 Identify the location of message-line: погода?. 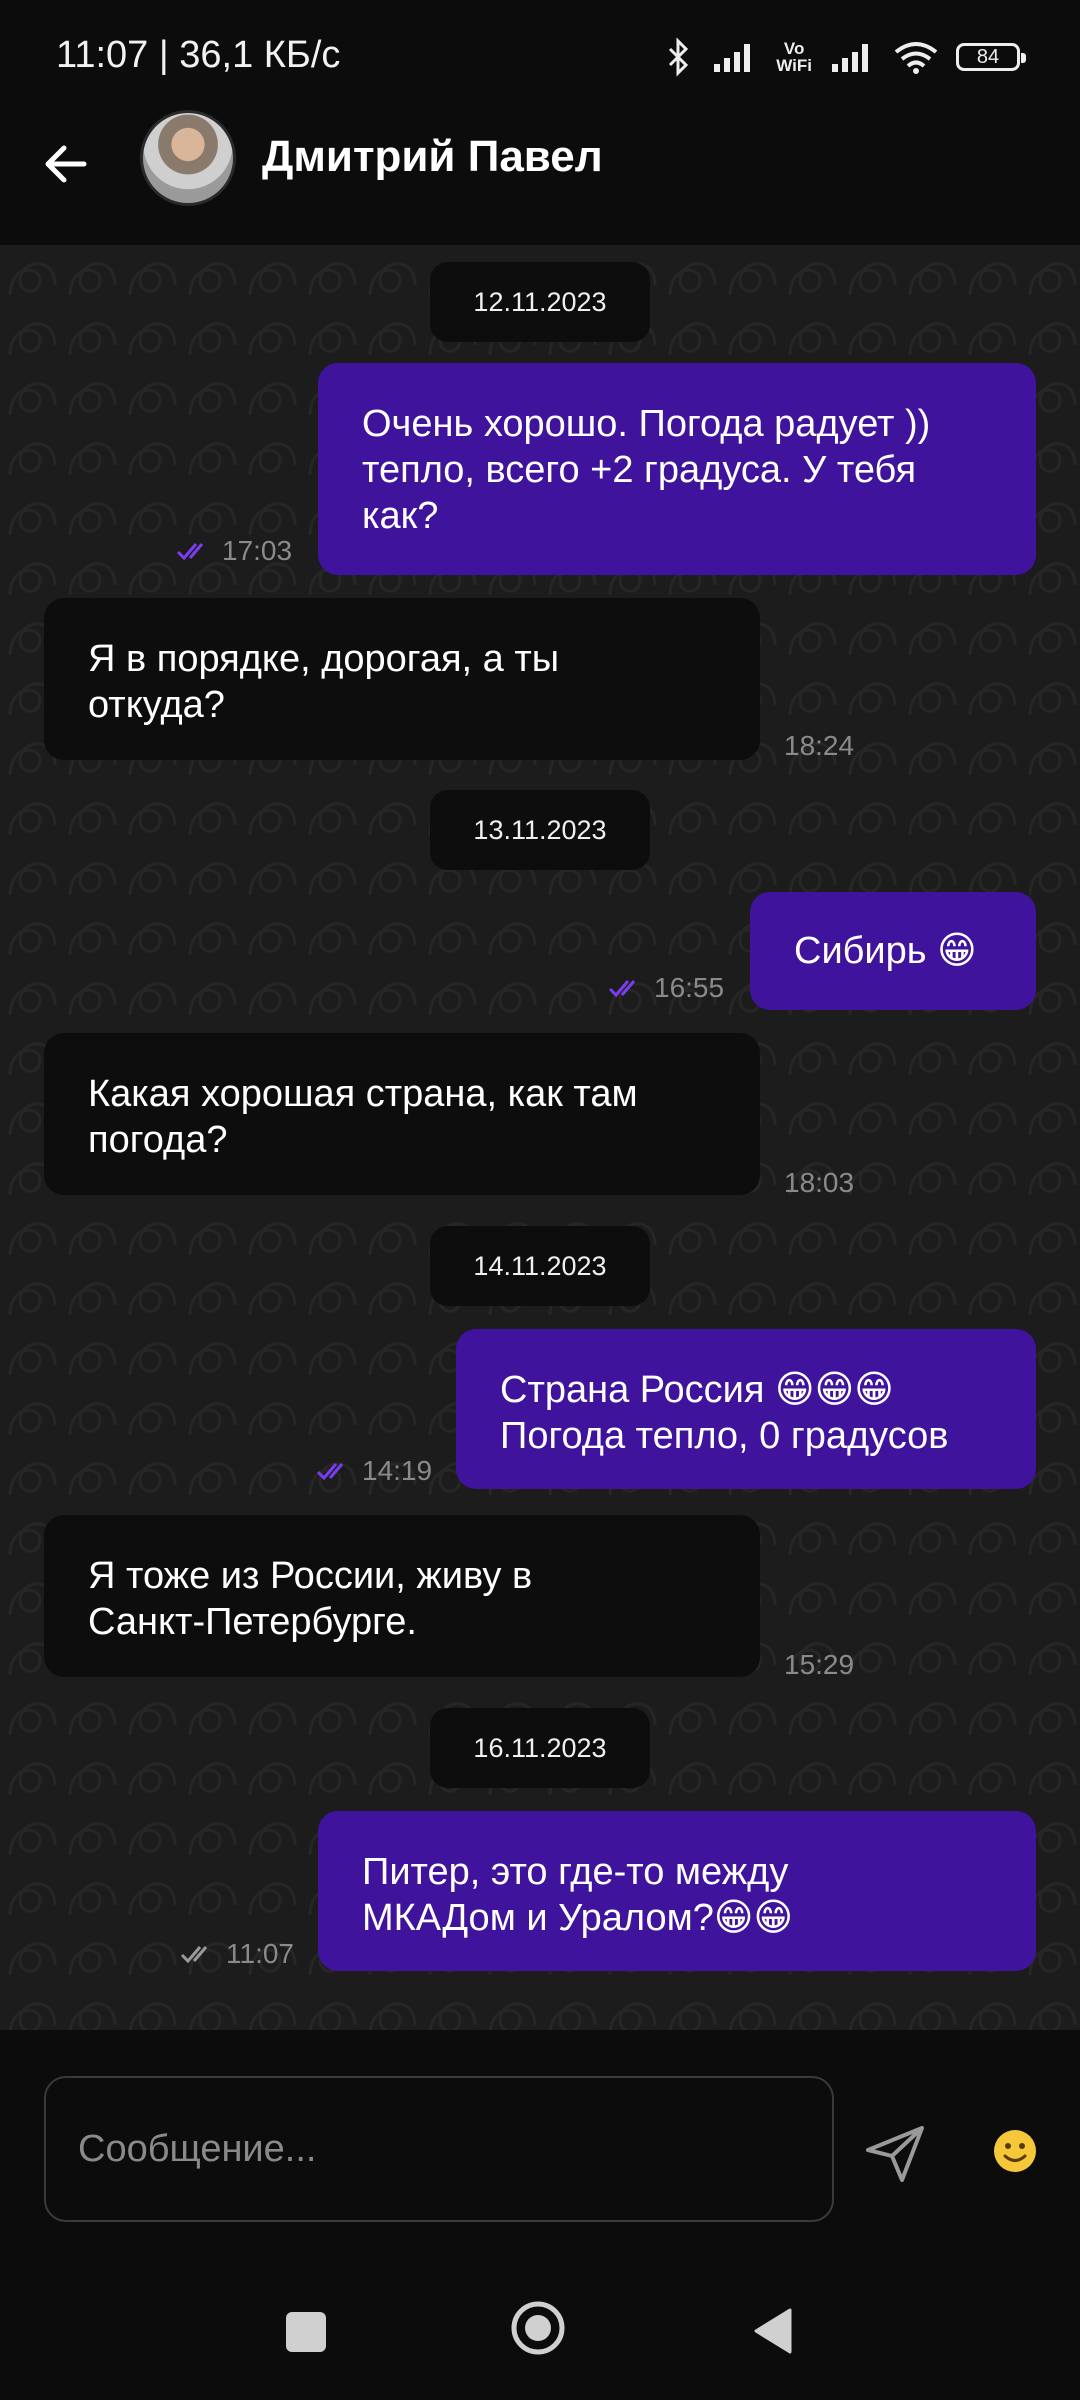
(158, 1140).